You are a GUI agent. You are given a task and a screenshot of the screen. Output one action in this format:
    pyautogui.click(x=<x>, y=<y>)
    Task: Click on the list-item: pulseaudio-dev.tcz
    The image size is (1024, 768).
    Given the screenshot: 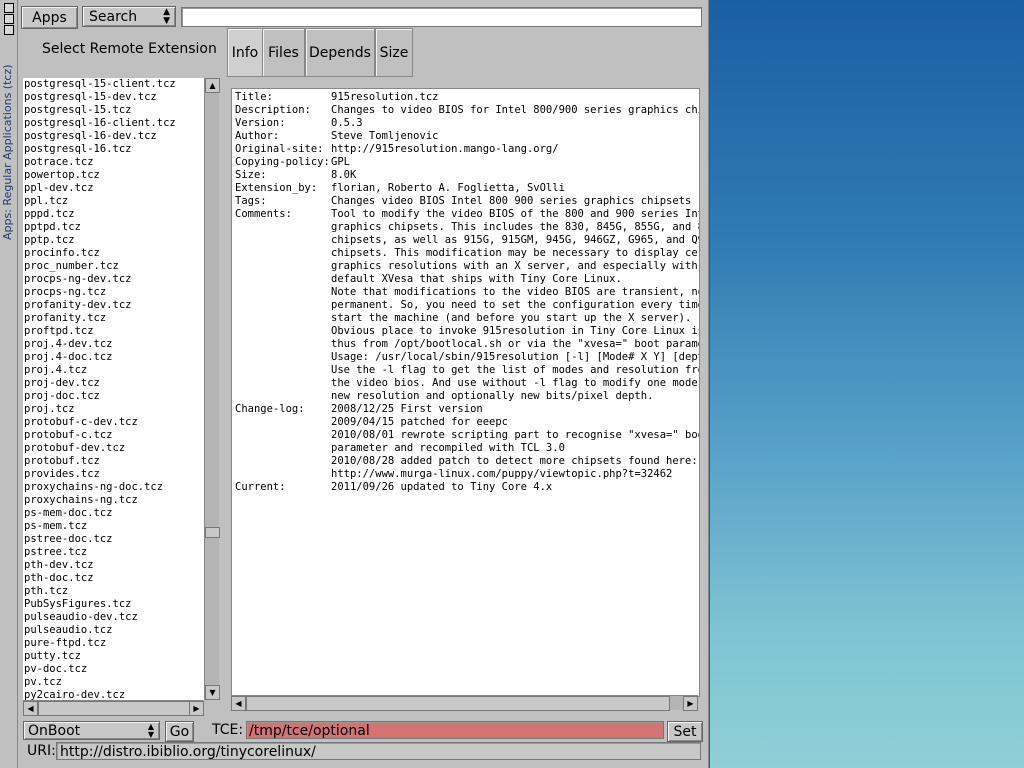 What is the action you would take?
    pyautogui.click(x=100, y=617)
    